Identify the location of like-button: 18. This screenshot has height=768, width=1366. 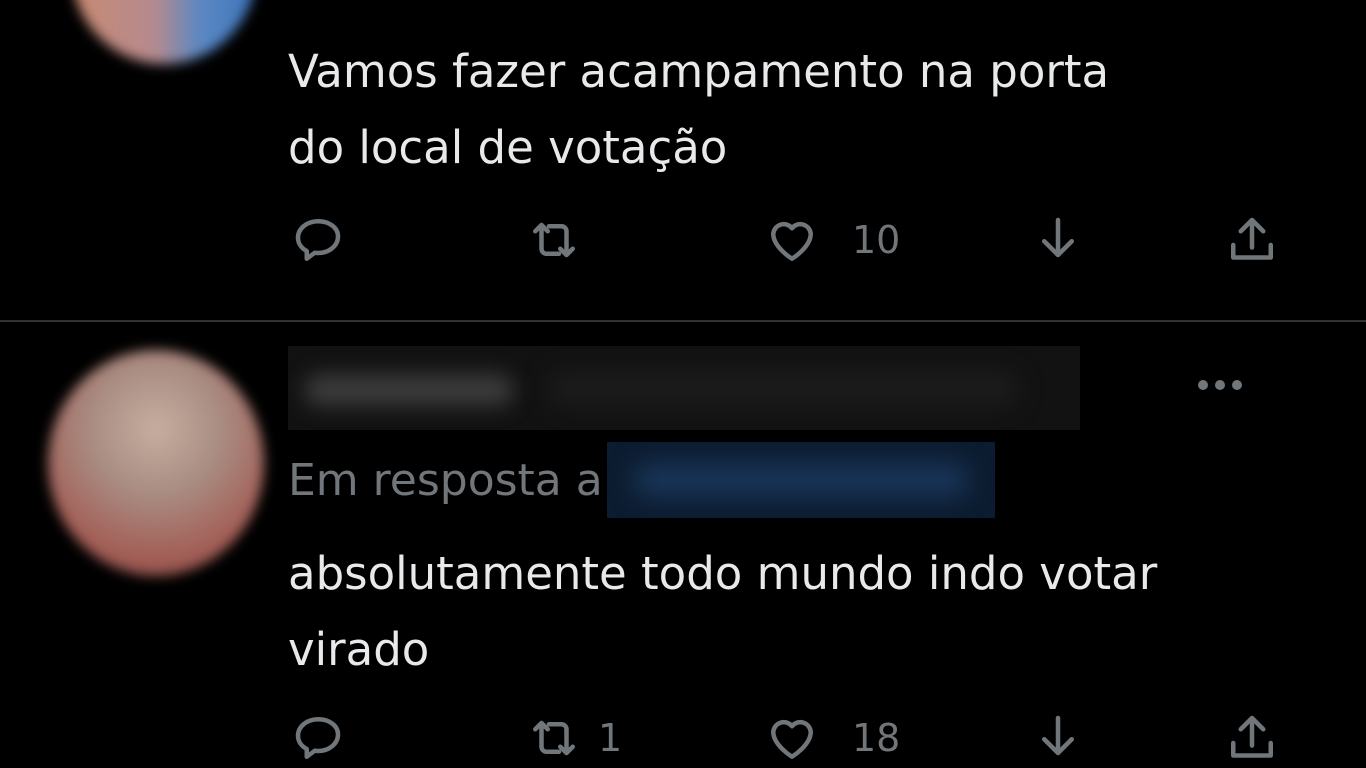
(831, 737).